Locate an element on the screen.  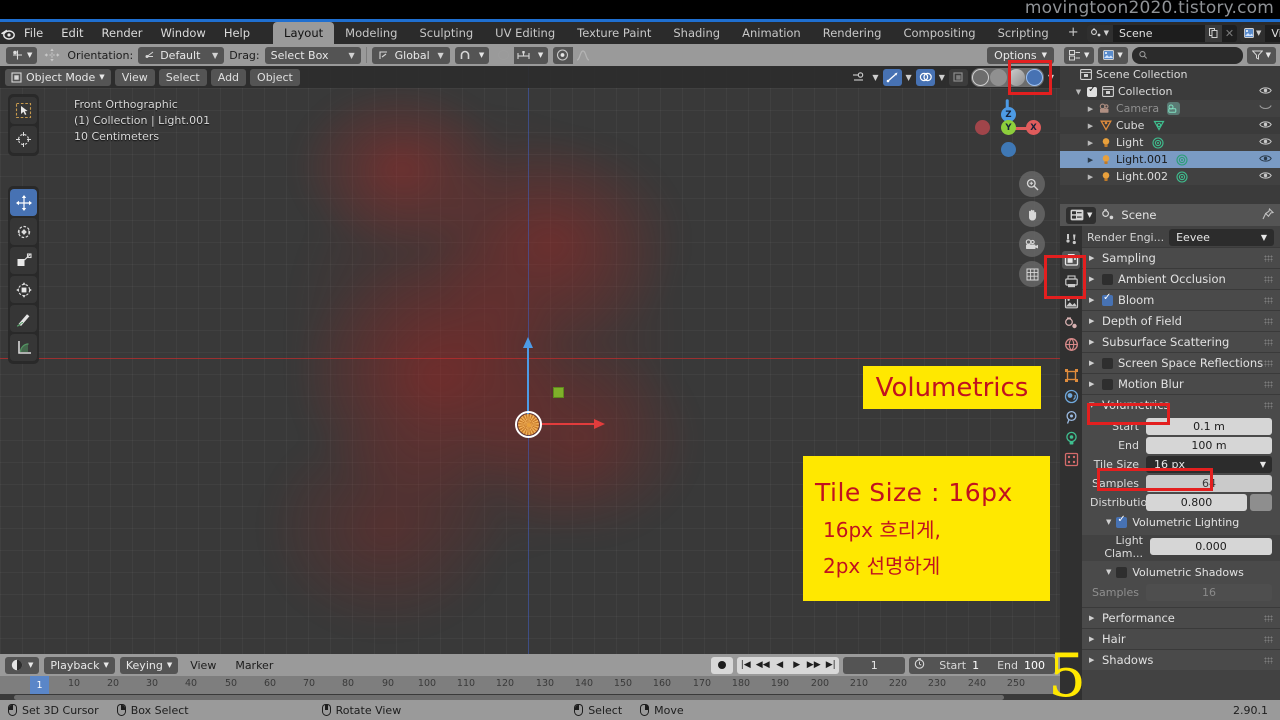
menu-edit: Edit is located at coordinates (72, 33).